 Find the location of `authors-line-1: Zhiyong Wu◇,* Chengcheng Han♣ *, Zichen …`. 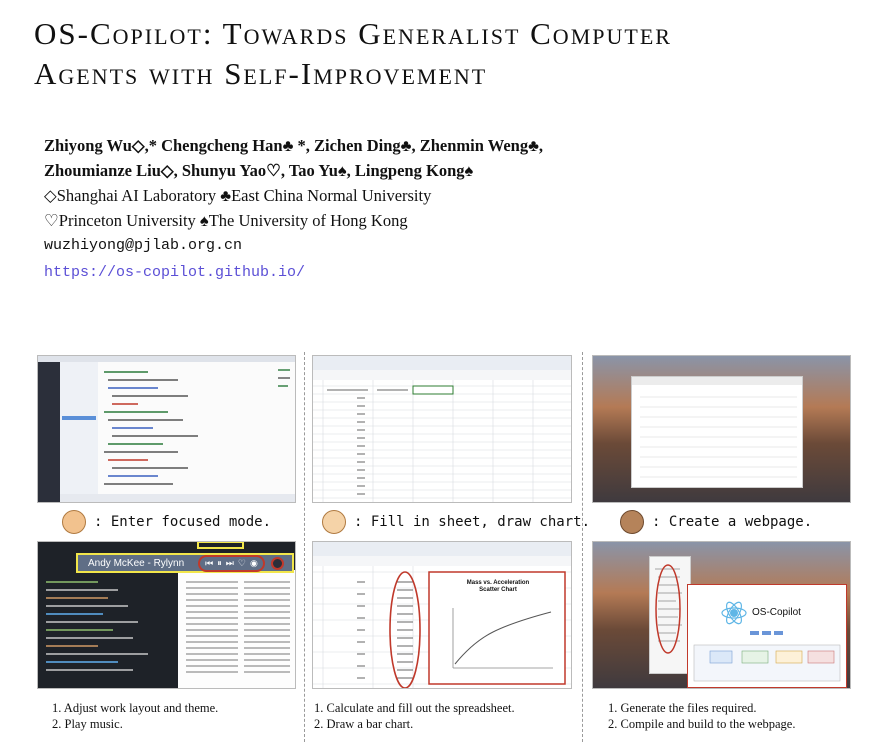

authors-line-1: Zhiyong Wu◇,* Chengcheng Han♣ *, Zichen … is located at coordinates (294, 145).